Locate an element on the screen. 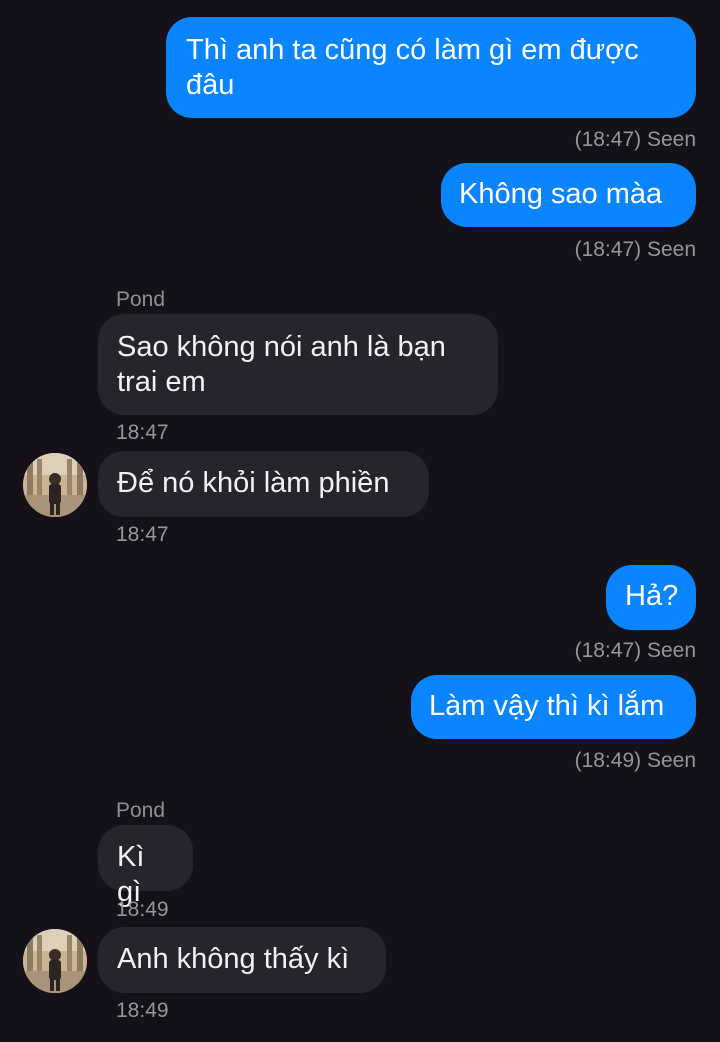 The width and height of the screenshot is (720, 1042). outgoing-message-bubble: Làm vậy thì kì lắm is located at coordinates (553, 707).